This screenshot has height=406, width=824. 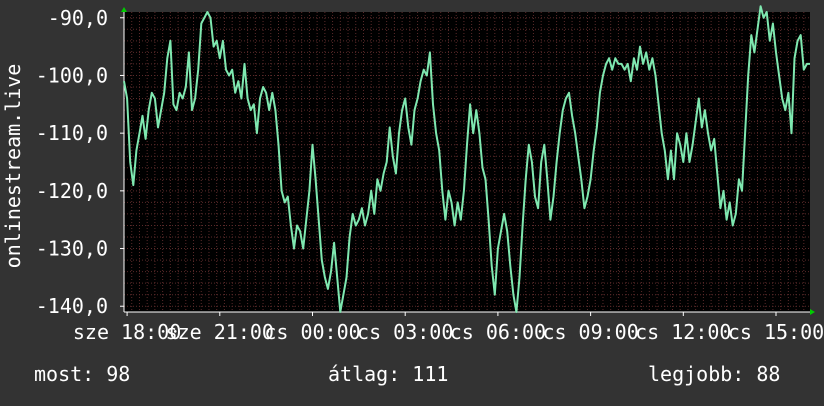 I want to click on x-tick-label: cs 00:00, so click(x=312, y=332).